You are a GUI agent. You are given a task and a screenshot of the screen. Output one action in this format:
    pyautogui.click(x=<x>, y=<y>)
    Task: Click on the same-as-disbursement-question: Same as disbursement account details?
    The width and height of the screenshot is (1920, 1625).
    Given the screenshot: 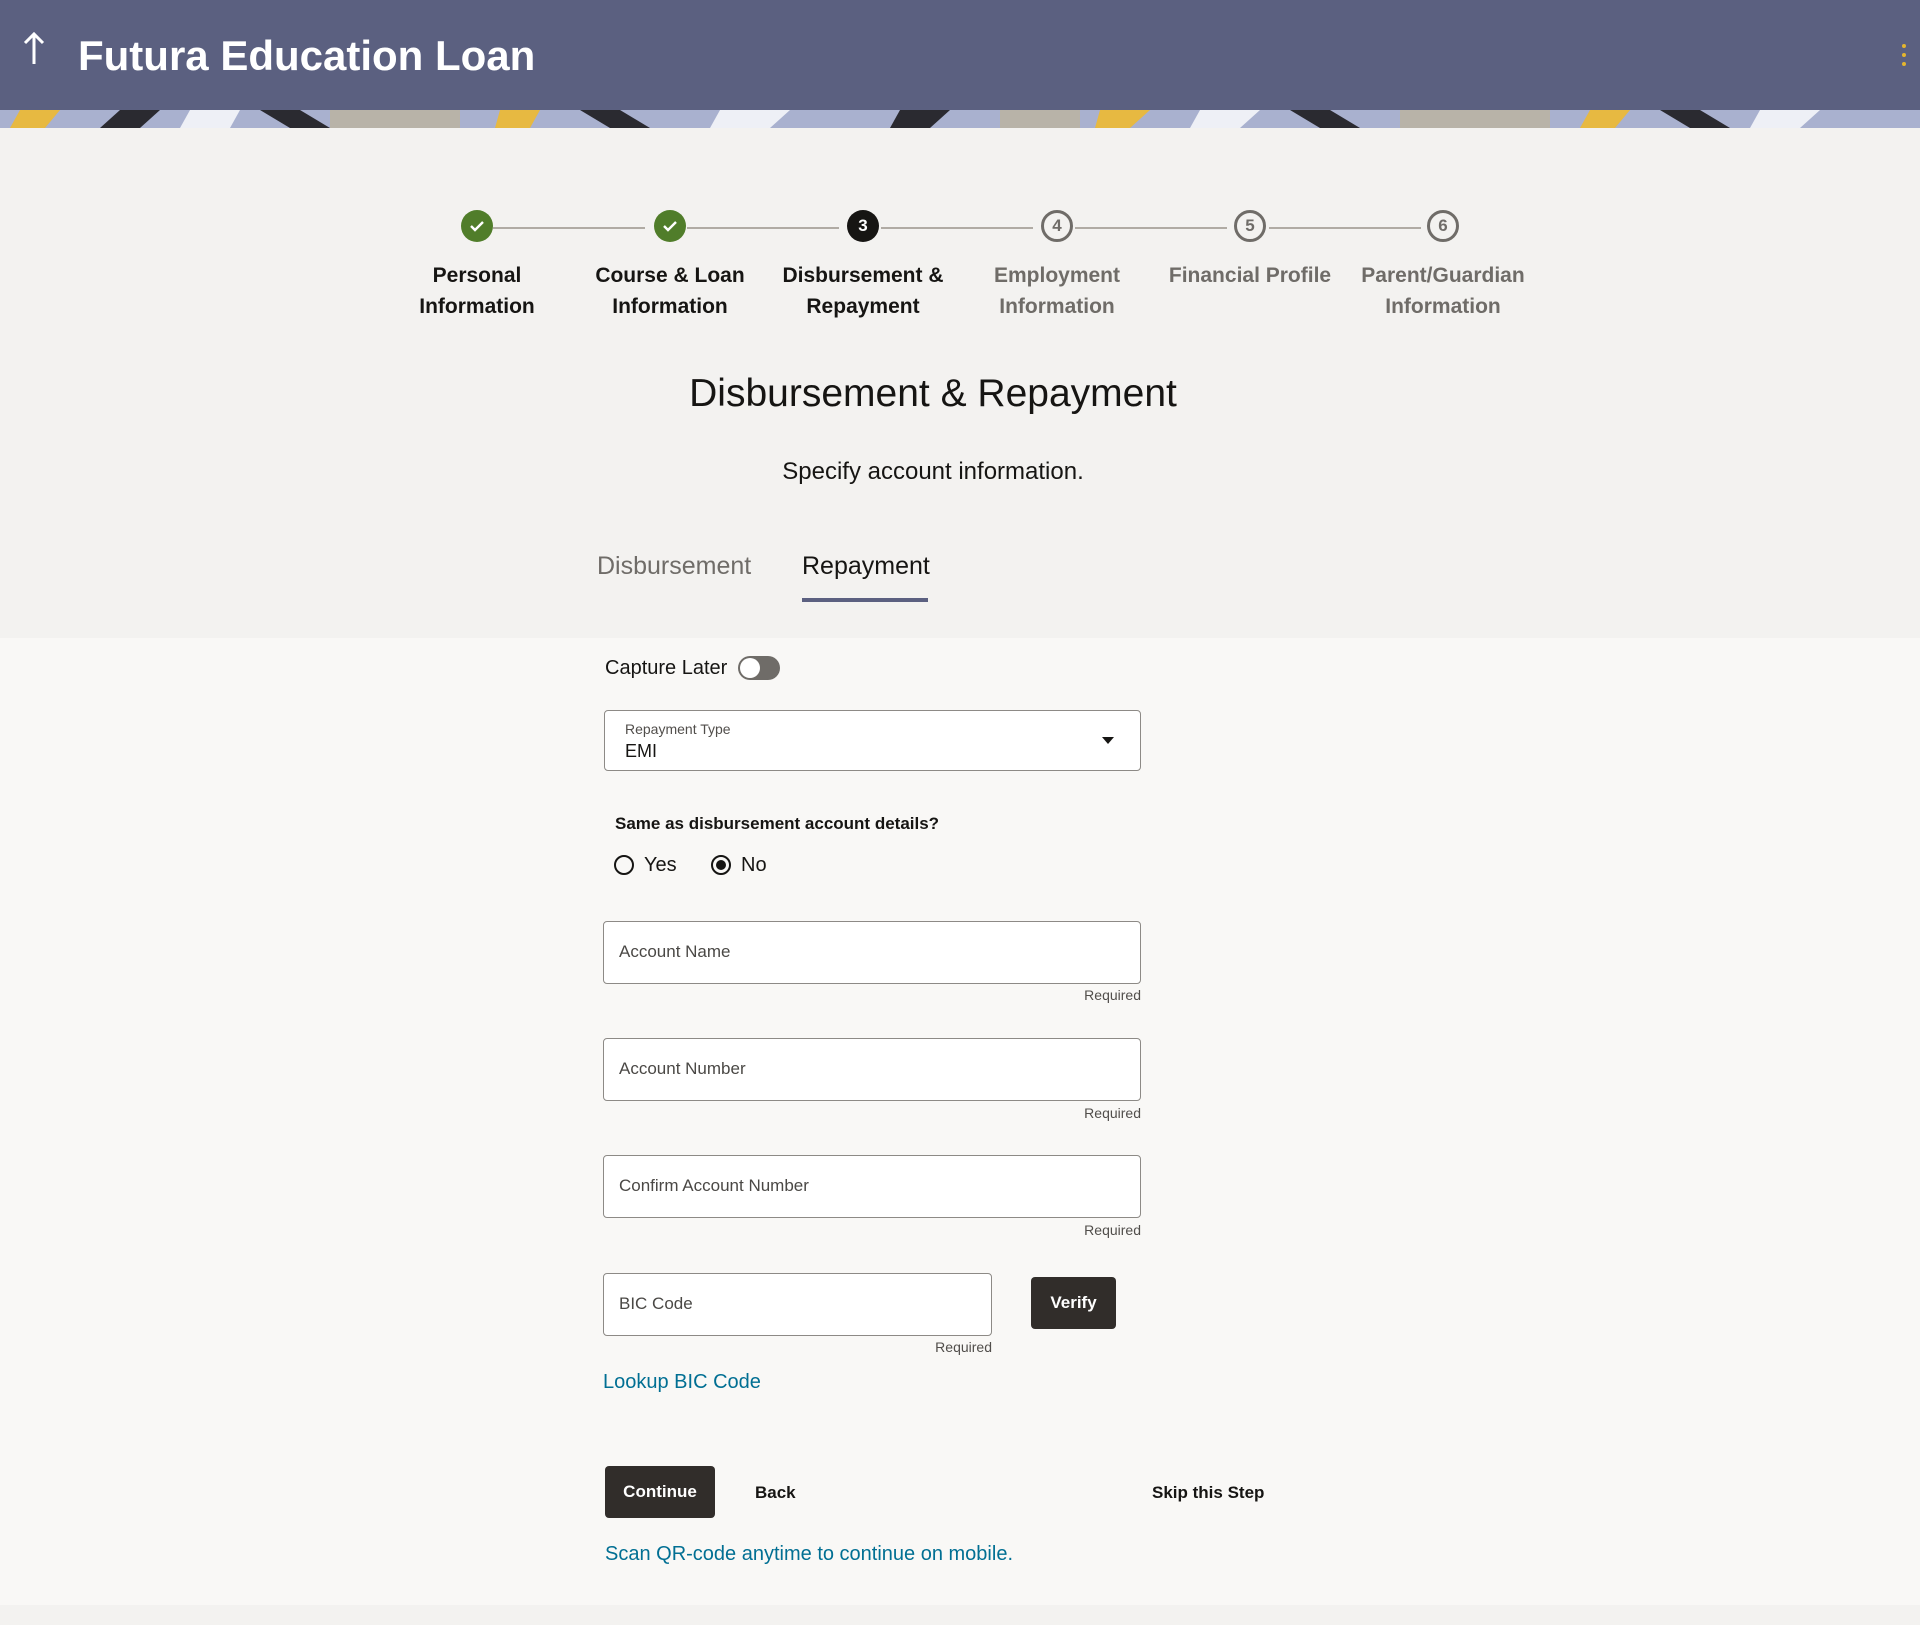 What is the action you would take?
    pyautogui.click(x=777, y=823)
    